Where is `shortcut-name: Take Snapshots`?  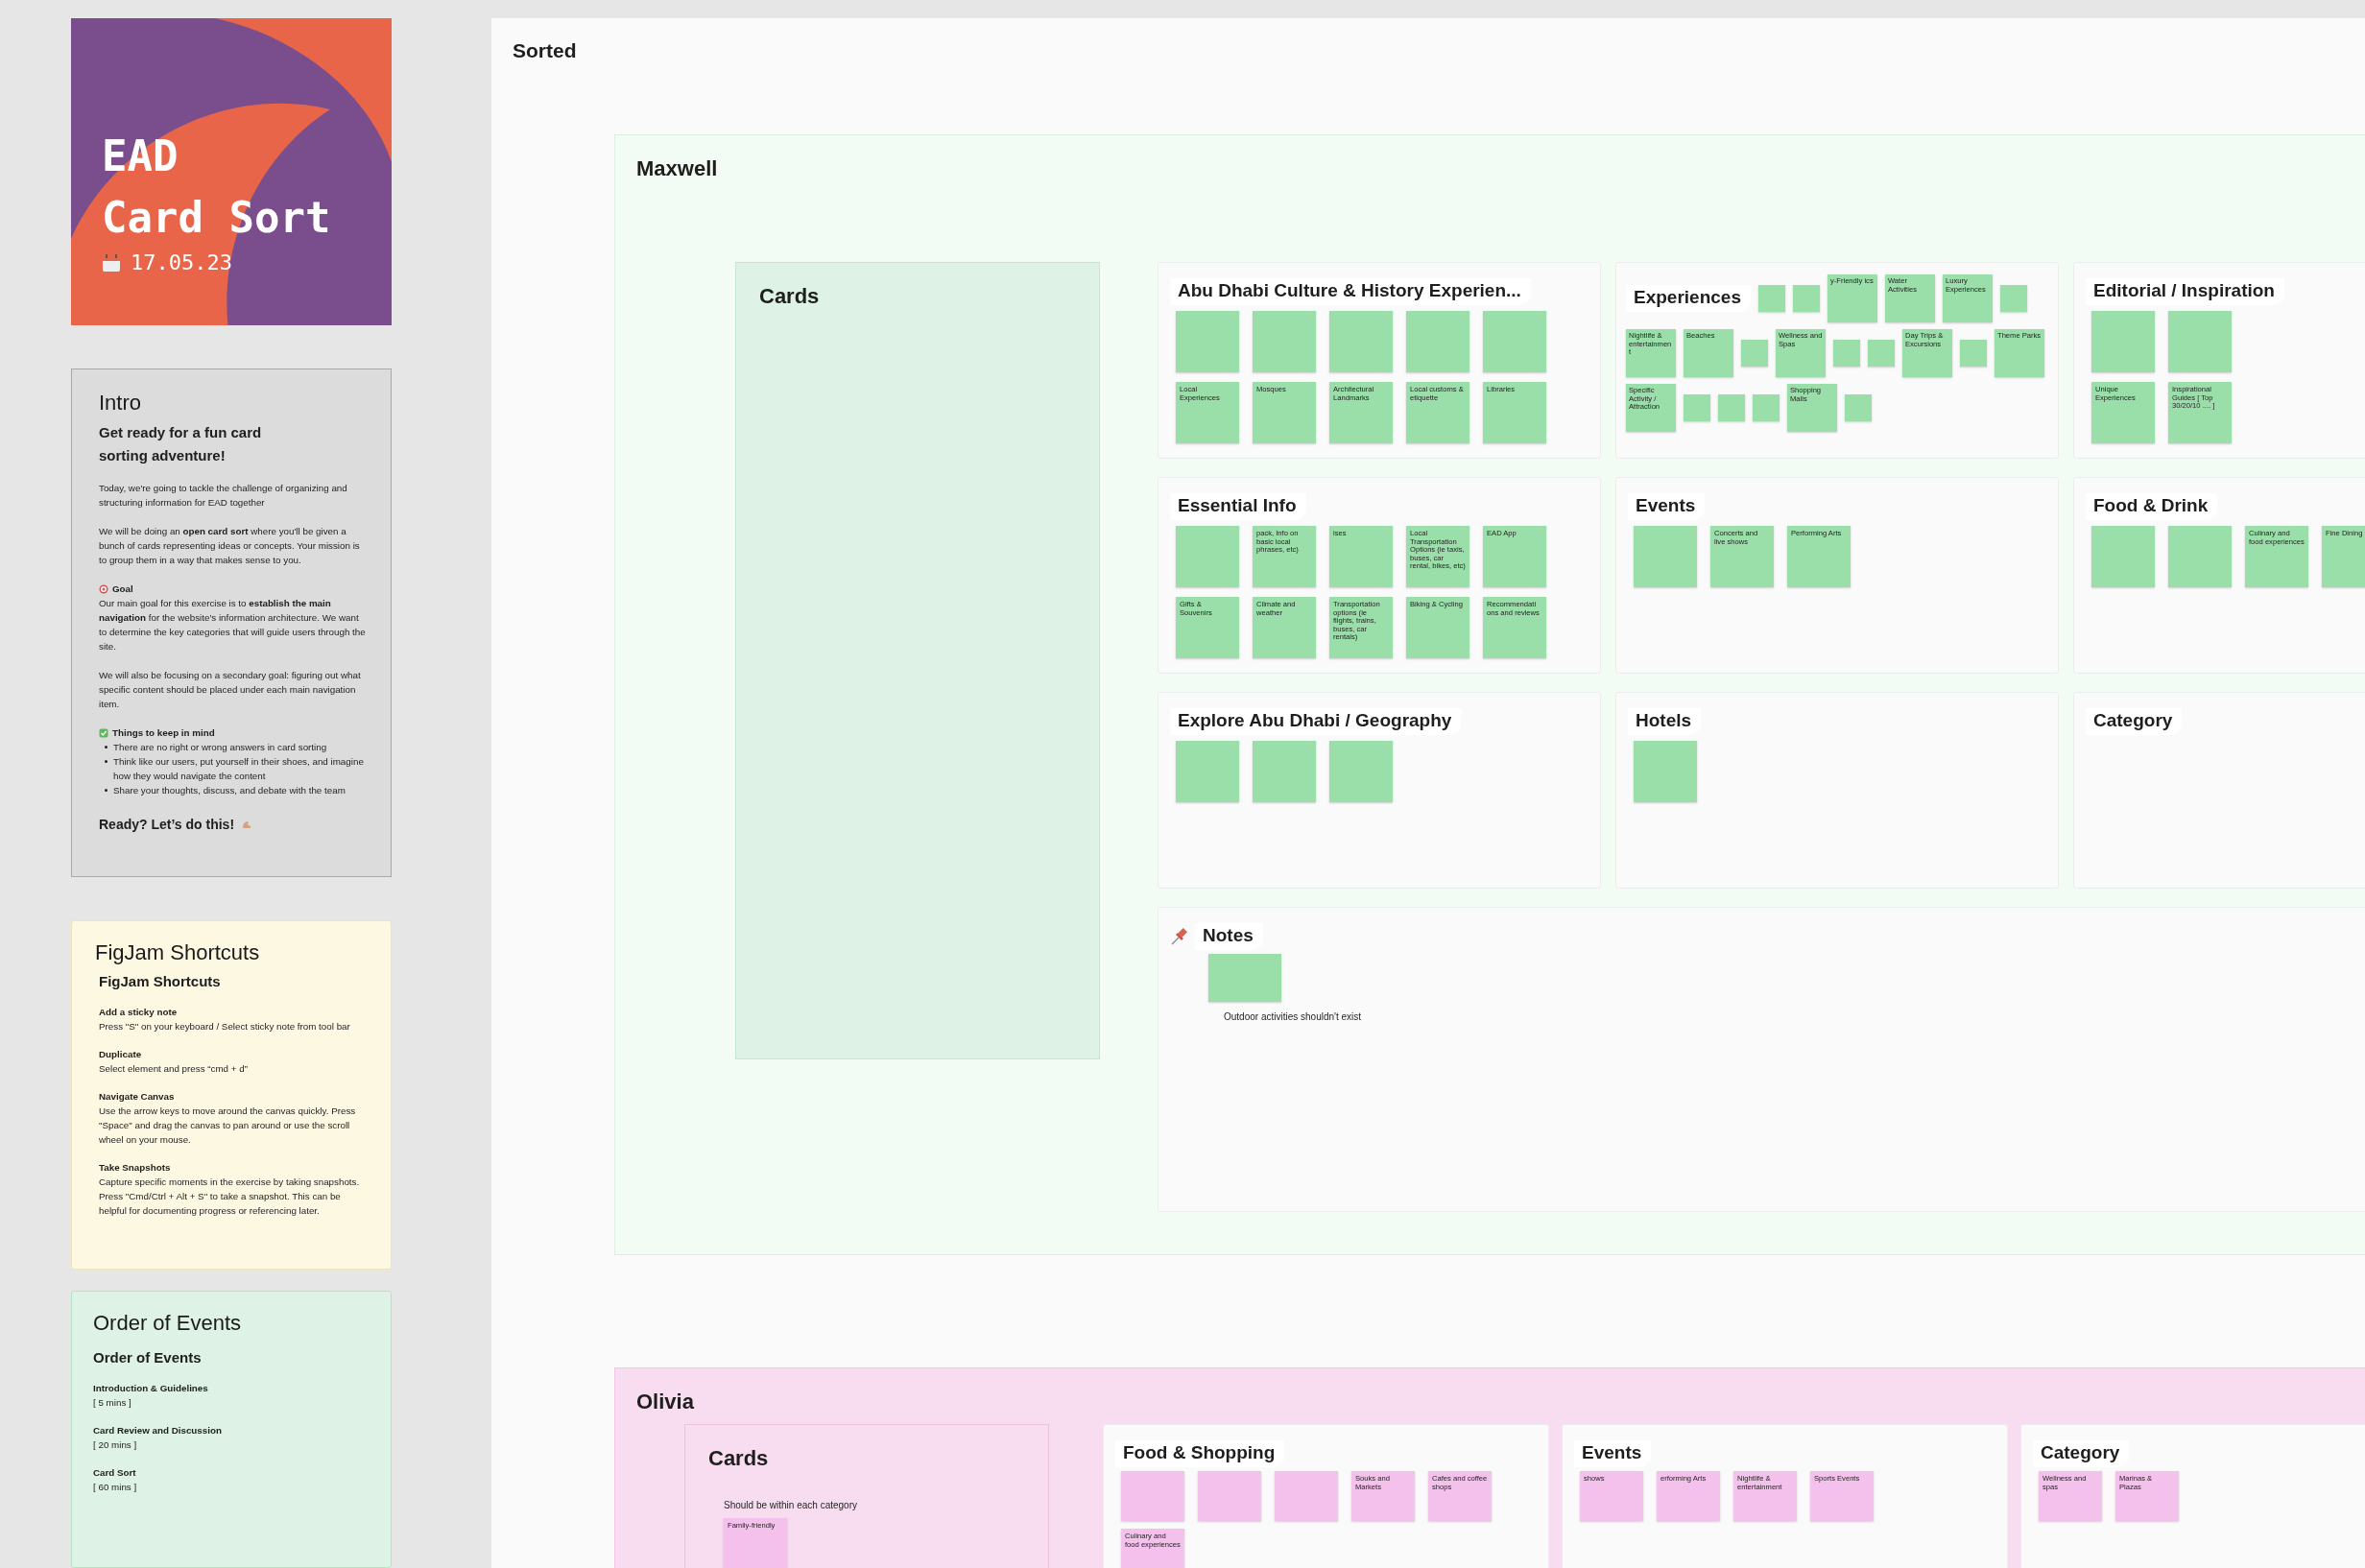
shortcut-name: Take Snapshots is located at coordinates (136, 1167).